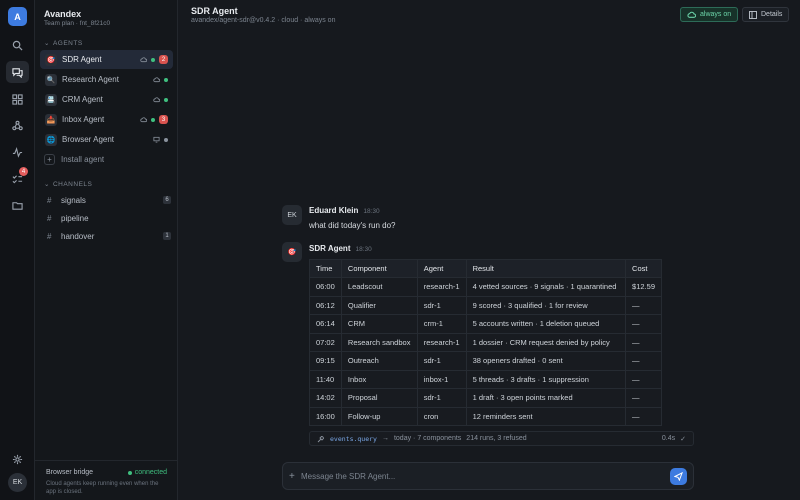  What do you see at coordinates (51, 59) in the screenshot?
I see `dart-icon: 🎯` at bounding box center [51, 59].